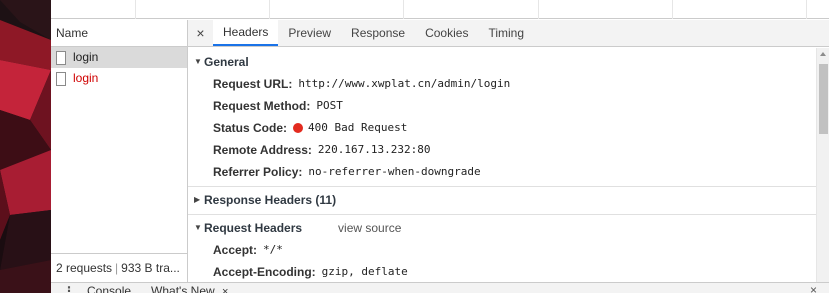  I want to click on field-key: Request URL:, so click(253, 84).